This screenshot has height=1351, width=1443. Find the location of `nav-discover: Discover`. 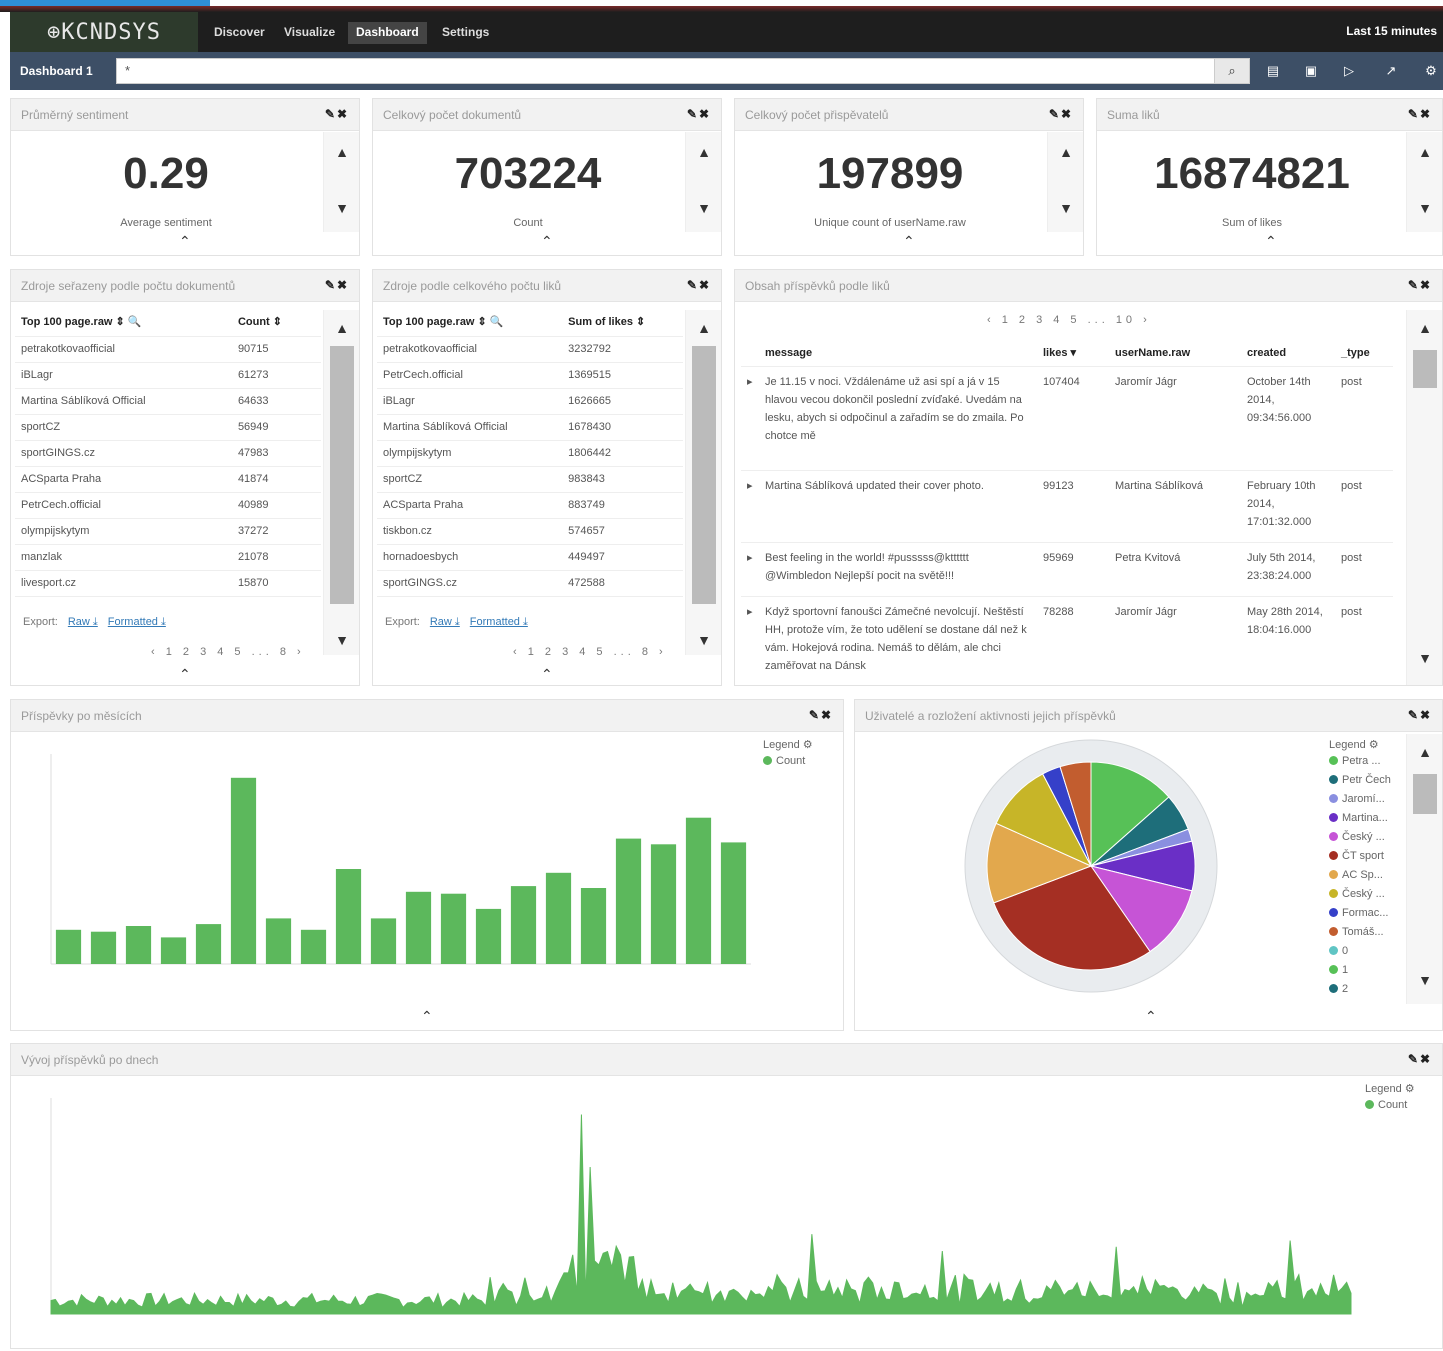

nav-discover: Discover is located at coordinates (239, 33).